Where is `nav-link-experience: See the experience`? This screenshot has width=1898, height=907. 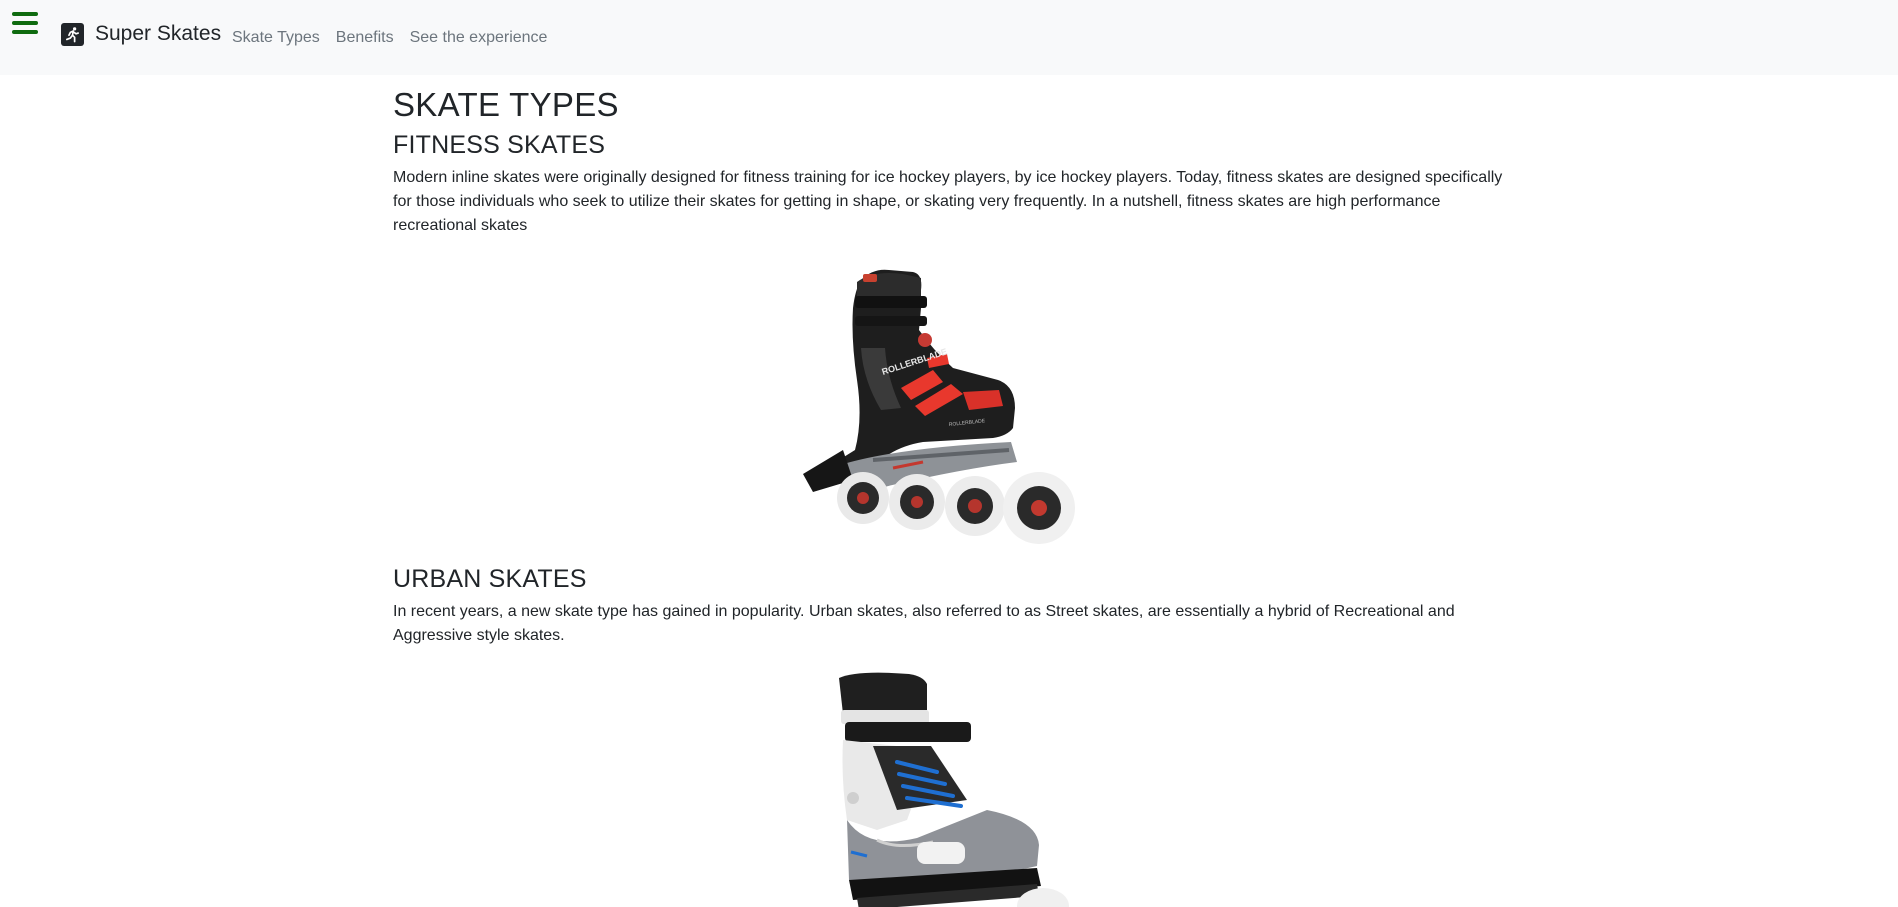
nav-link-experience: See the experience is located at coordinates (479, 38).